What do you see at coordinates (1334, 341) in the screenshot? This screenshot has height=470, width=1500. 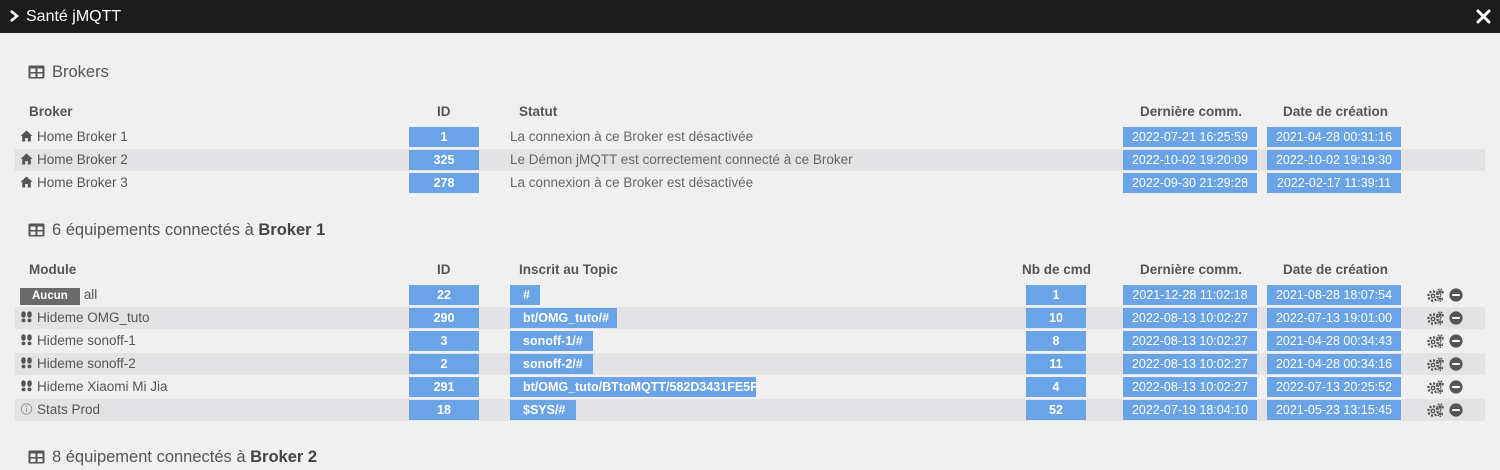 I see `creation-date-badge: 2021-04-28 00:34:43` at bounding box center [1334, 341].